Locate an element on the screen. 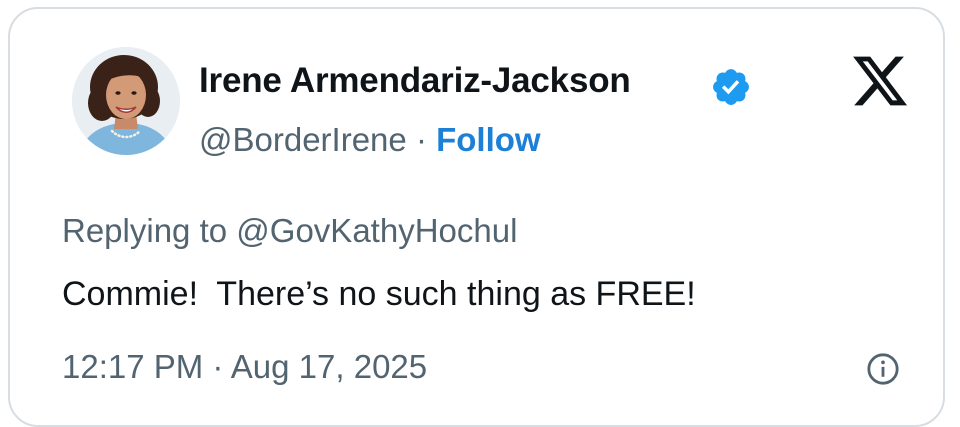  replying-to-prefix: Replying to is located at coordinates (145, 230).